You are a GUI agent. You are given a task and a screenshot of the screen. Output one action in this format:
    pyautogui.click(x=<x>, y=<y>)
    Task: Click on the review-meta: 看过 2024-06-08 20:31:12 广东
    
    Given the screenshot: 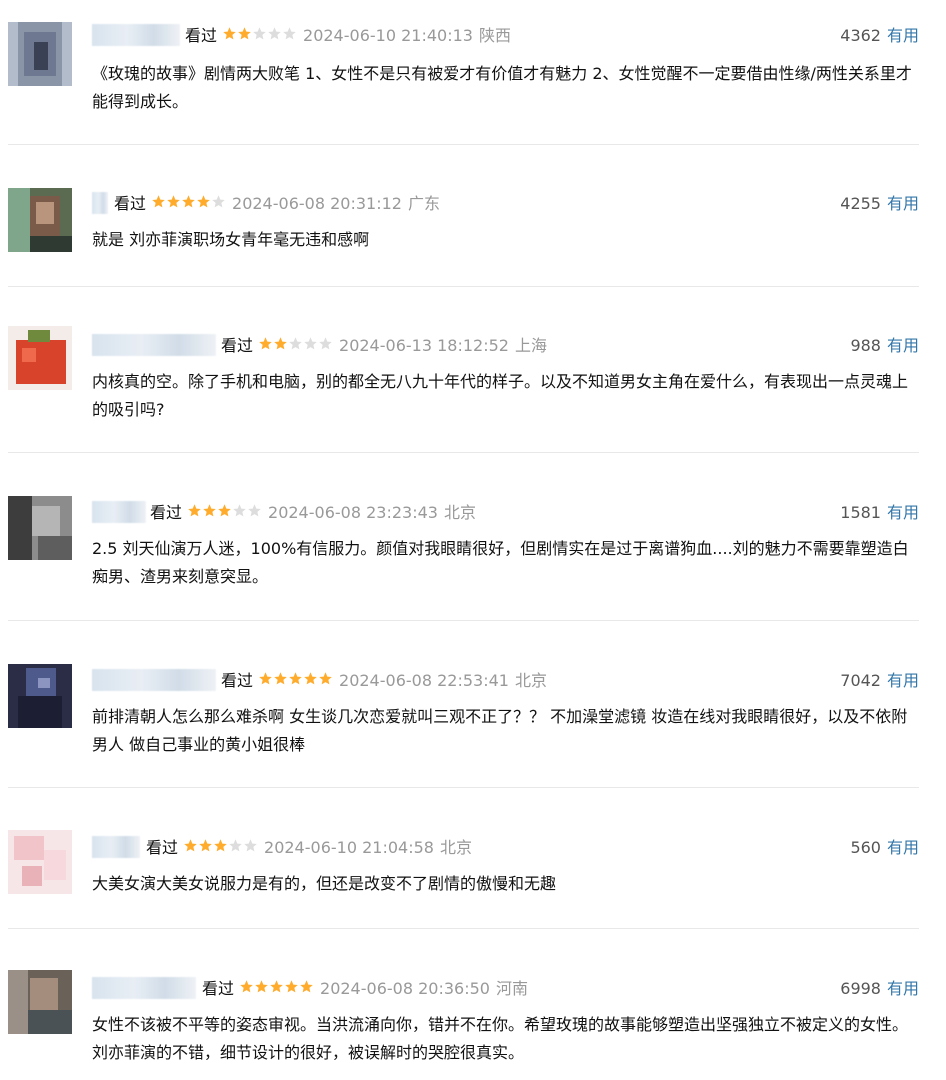 What is the action you would take?
    pyautogui.click(x=277, y=204)
    